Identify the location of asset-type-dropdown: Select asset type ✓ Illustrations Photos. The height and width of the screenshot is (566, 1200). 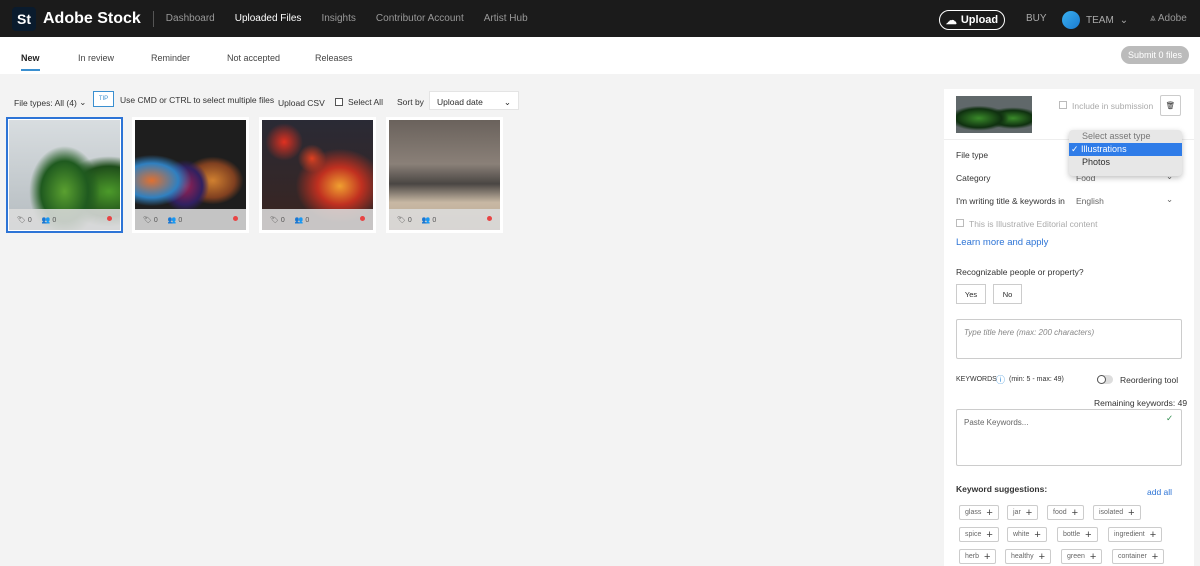
(1125, 153).